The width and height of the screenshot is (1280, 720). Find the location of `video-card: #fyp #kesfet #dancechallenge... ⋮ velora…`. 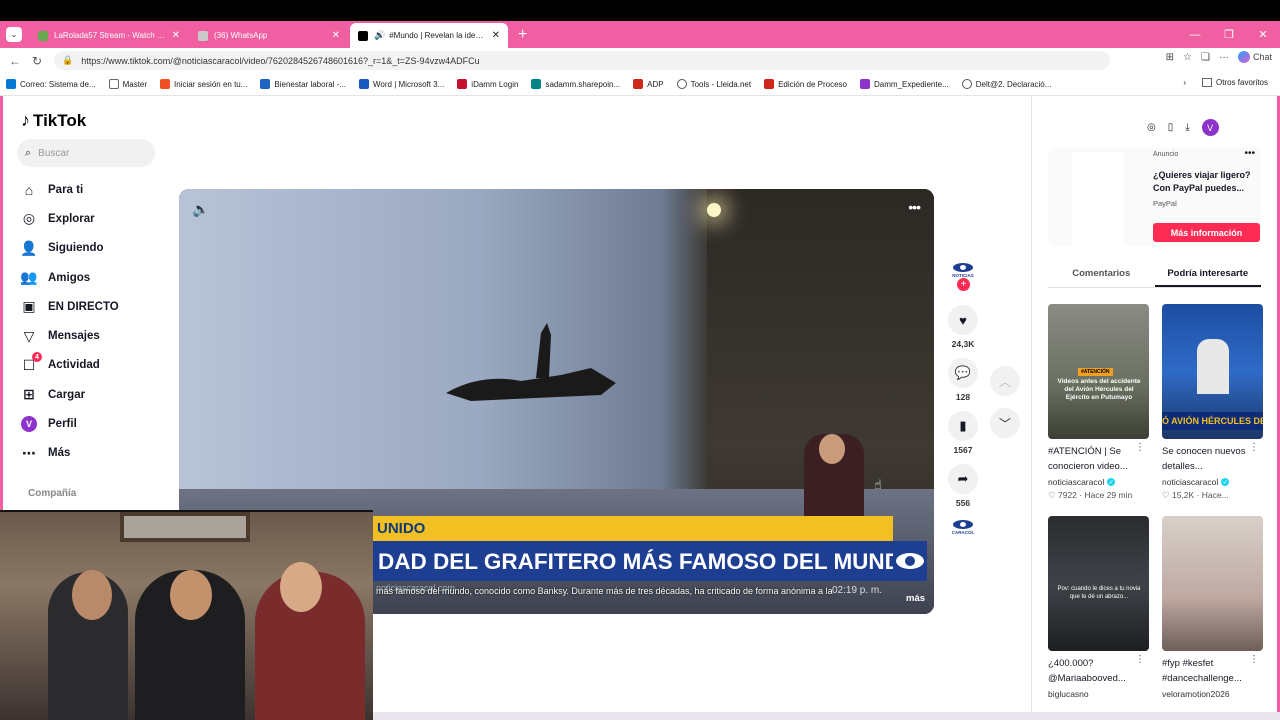

video-card: #fyp #kesfet #dancechallenge... ⋮ velora… is located at coordinates (1212, 607).